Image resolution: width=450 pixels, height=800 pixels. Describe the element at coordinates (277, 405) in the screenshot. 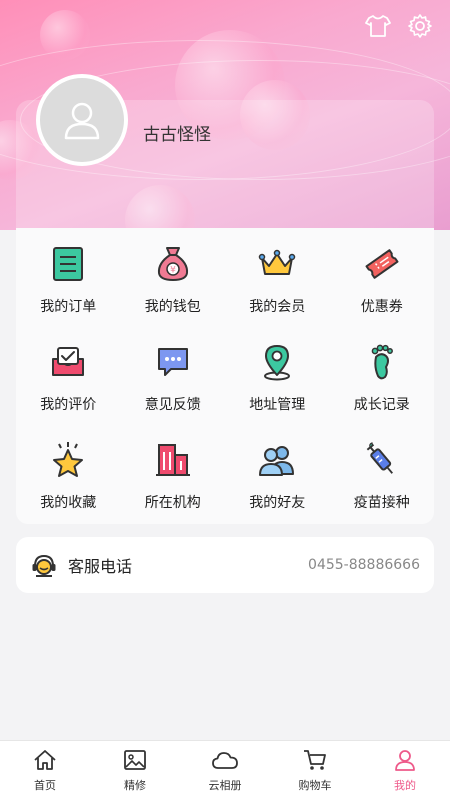

I see `grid-label: 地址管理` at that location.